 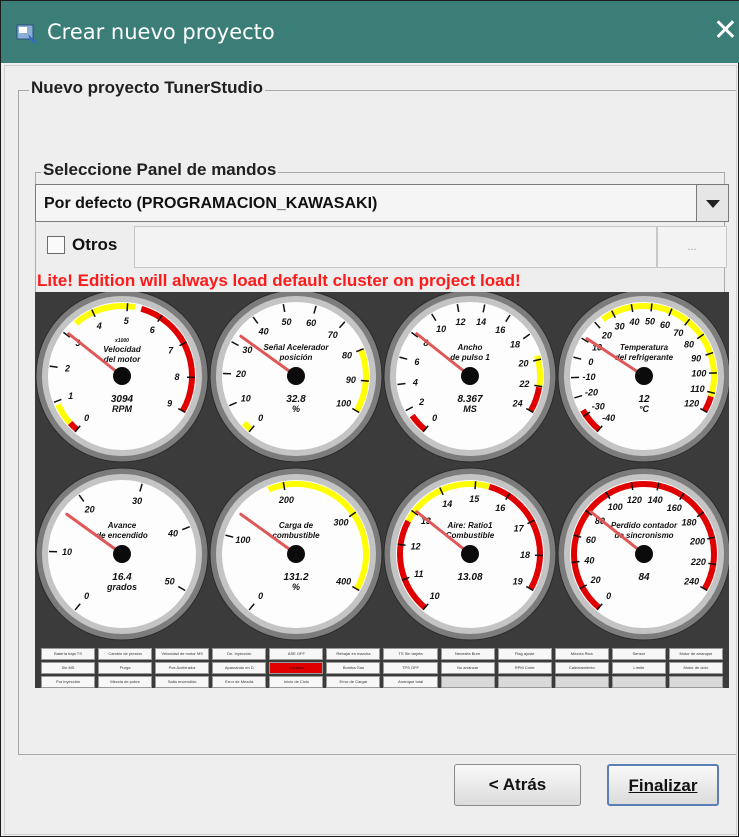 What do you see at coordinates (581, 654) in the screenshot?
I see `indicator: Mezcla Rica` at bounding box center [581, 654].